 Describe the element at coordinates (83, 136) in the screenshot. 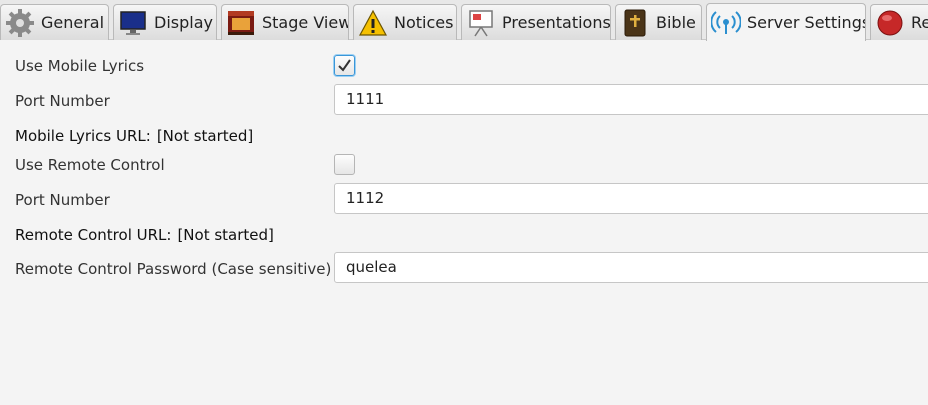

I see `mobile-lyrics-url-label: Mobile Lyrics URL:` at that location.